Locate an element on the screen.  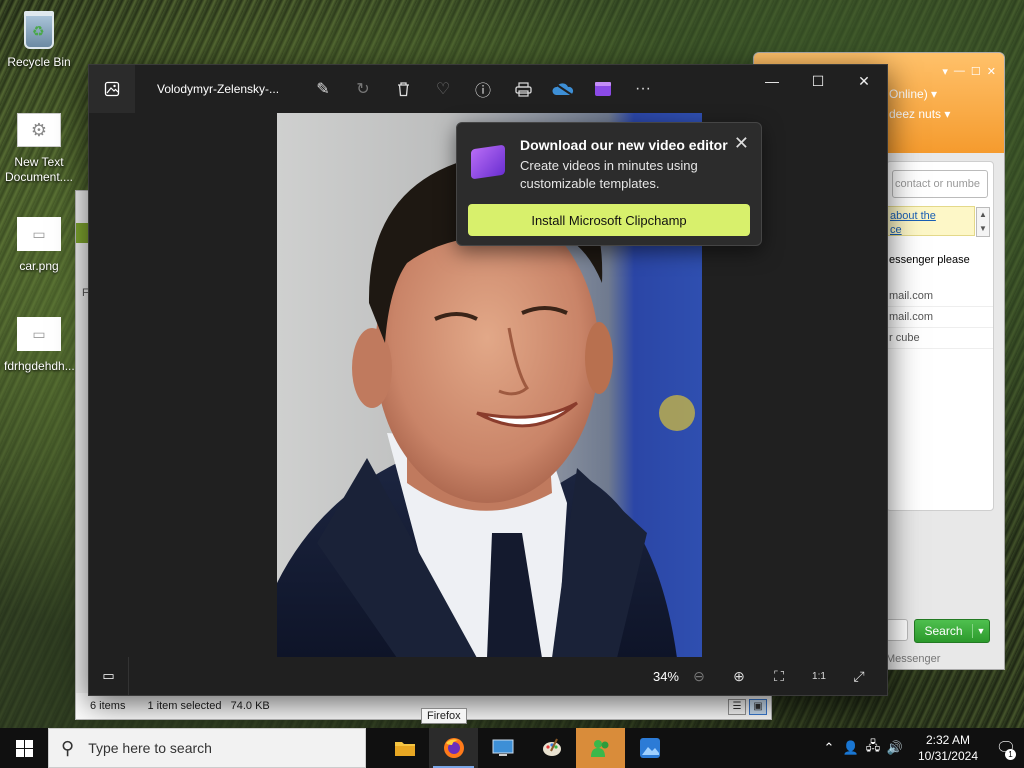
info-icon: ⓘ is located at coordinates (483, 89).